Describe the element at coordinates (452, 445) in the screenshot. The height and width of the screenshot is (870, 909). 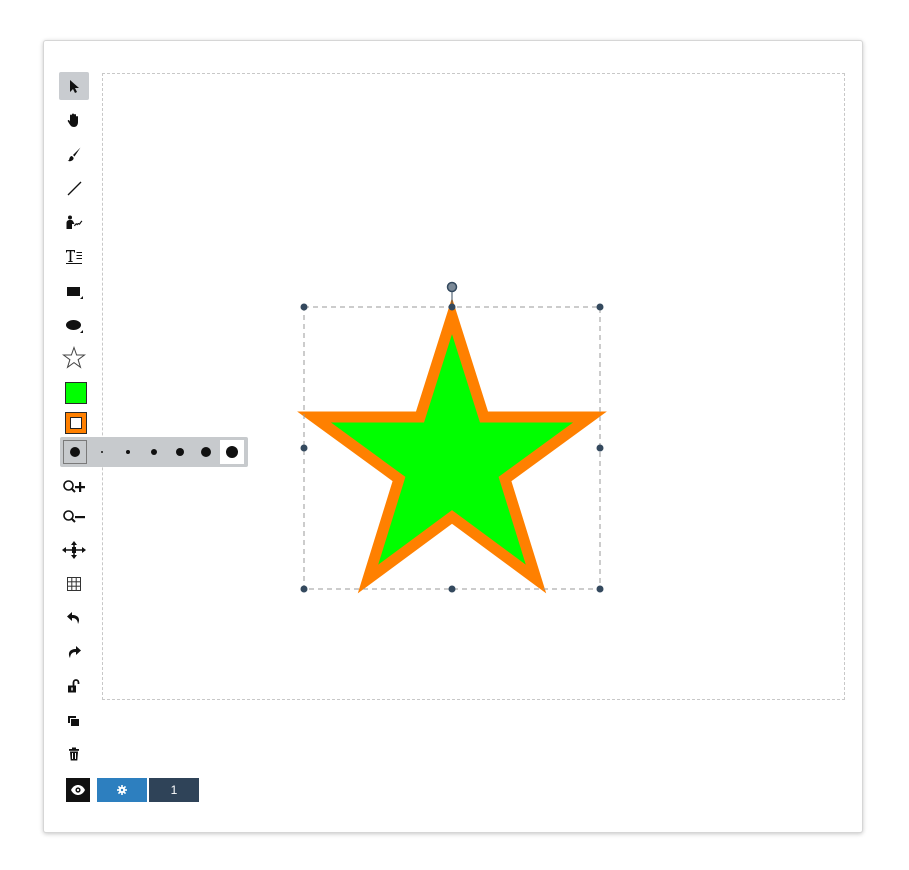
I see `star-shape` at that location.